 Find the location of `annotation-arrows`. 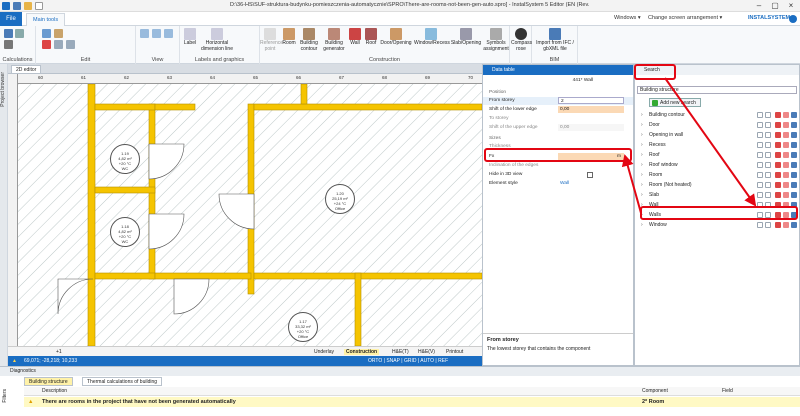

annotation-arrows is located at coordinates (689, 145).